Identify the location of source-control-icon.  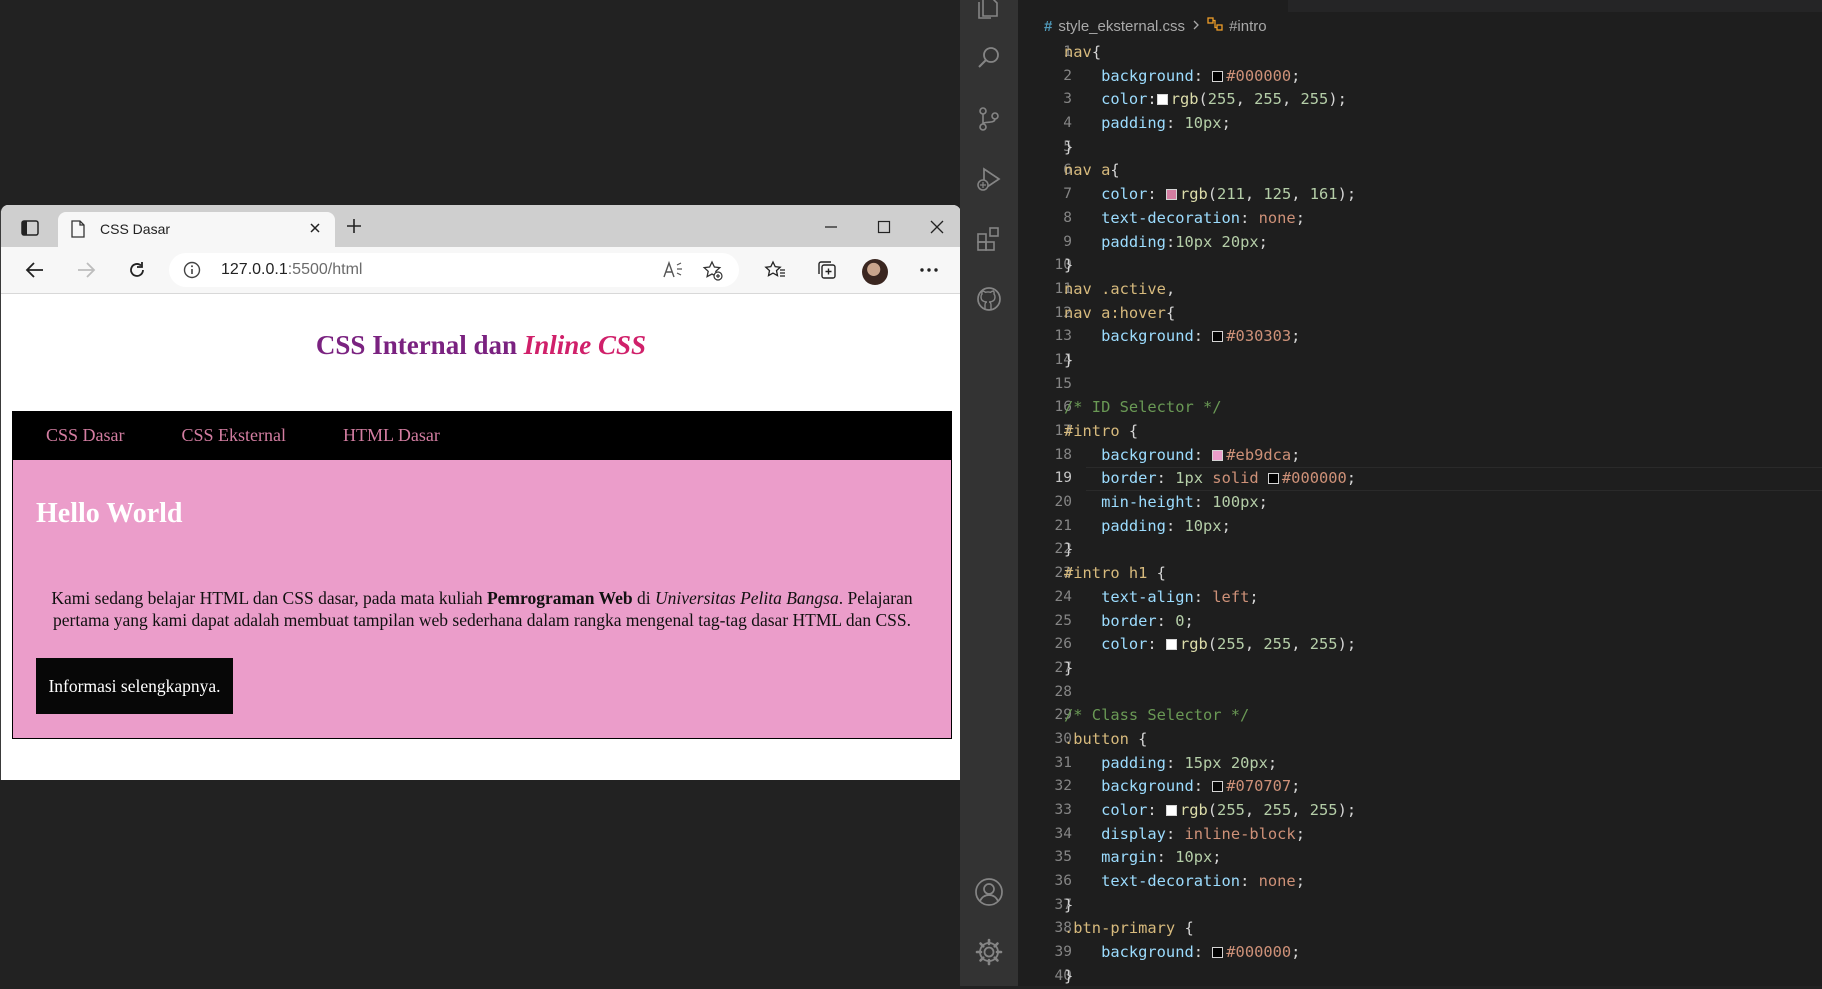
(989, 119).